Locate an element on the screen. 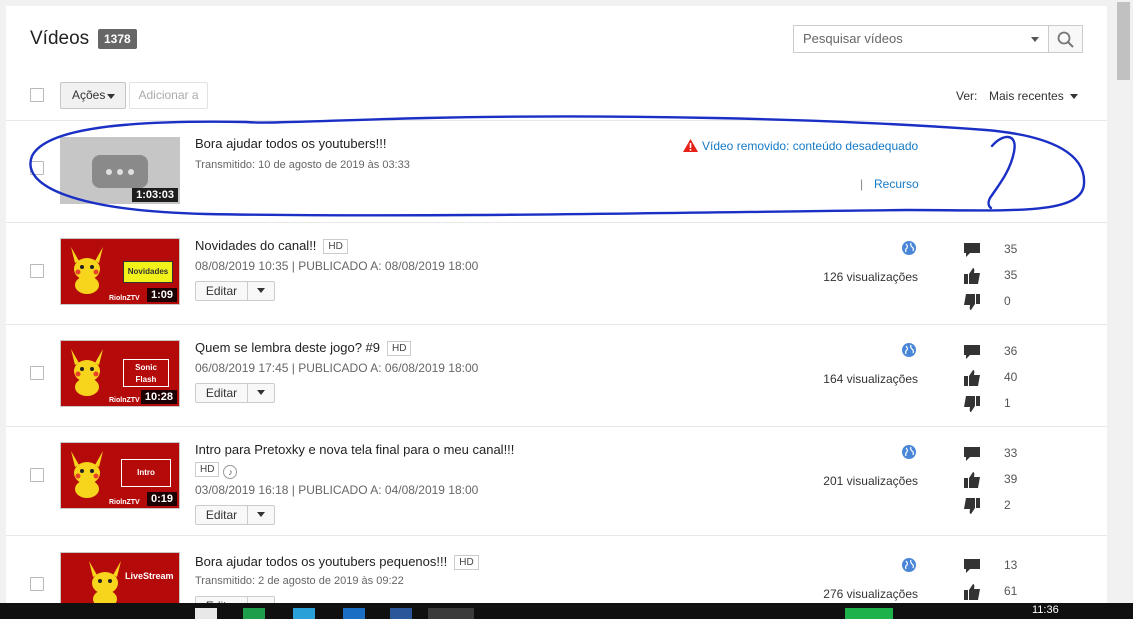  scrollbar-thumb is located at coordinates (1123, 41).